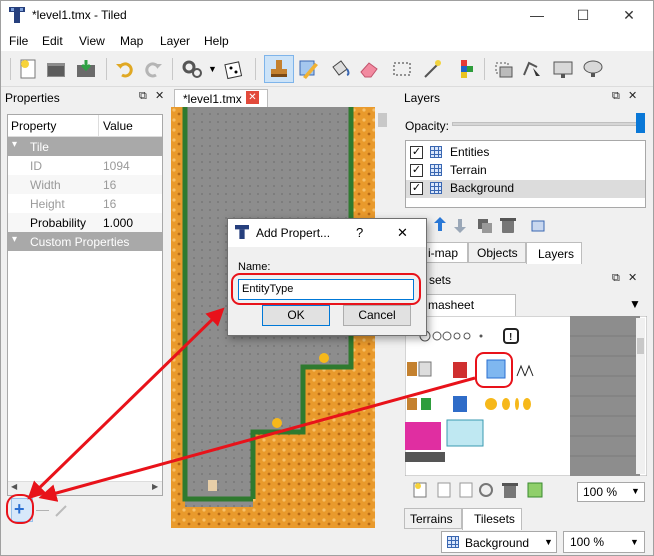 The image size is (654, 556). What do you see at coordinates (42, 509) in the screenshot?
I see `remove-property-icon: —` at bounding box center [42, 509].